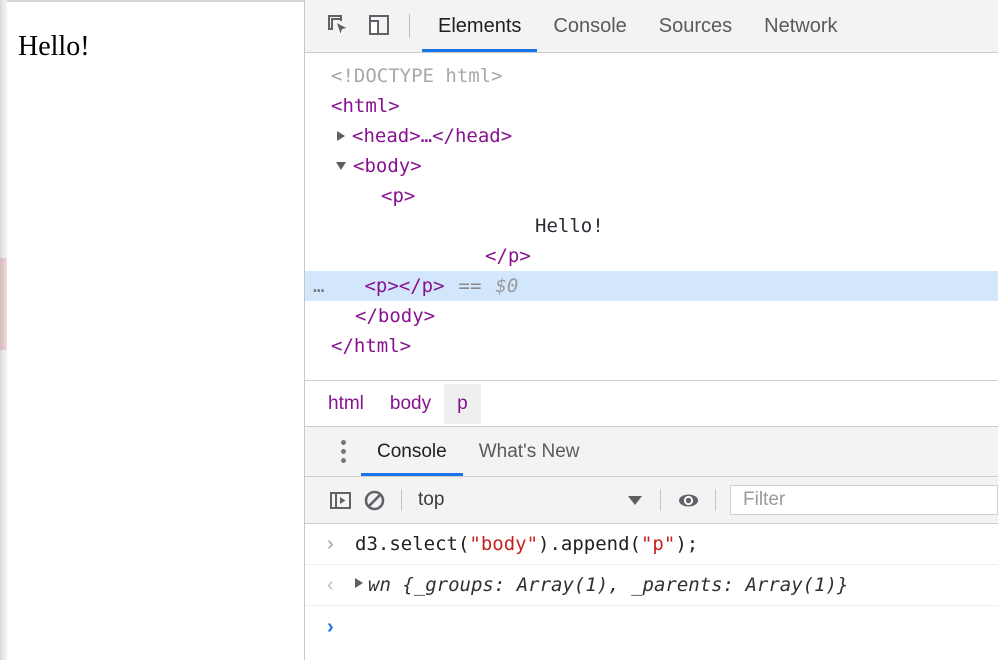  Describe the element at coordinates (395, 316) in the screenshot. I see `dom-node-text: </body>` at that location.